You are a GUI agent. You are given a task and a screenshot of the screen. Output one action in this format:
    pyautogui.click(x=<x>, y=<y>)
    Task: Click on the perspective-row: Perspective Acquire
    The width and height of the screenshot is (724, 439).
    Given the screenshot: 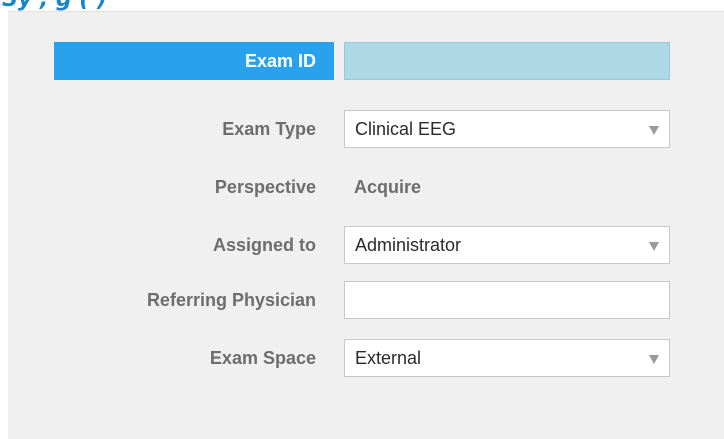 What is the action you would take?
    pyautogui.click(x=366, y=187)
    